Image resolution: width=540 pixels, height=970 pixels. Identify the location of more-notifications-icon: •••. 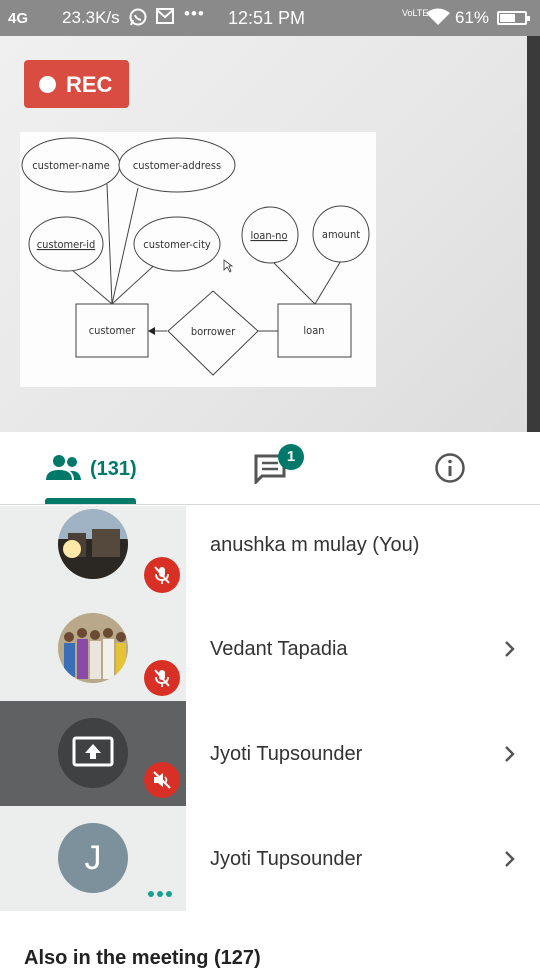
(194, 13).